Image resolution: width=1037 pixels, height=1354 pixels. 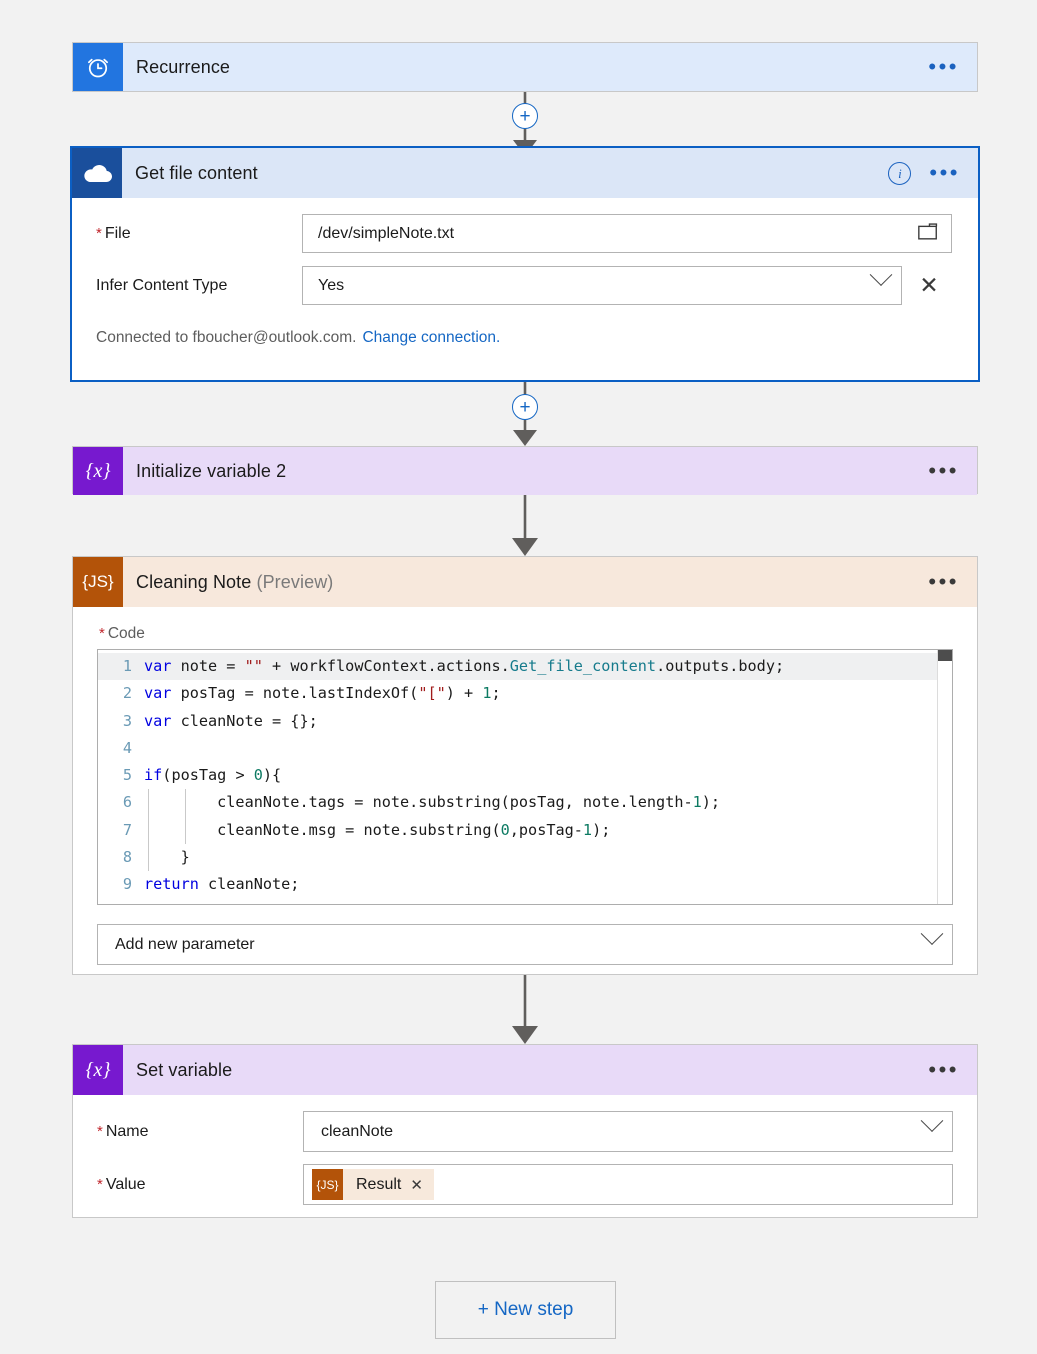 I want to click on field-label-value: * Value, so click(x=200, y=1185).